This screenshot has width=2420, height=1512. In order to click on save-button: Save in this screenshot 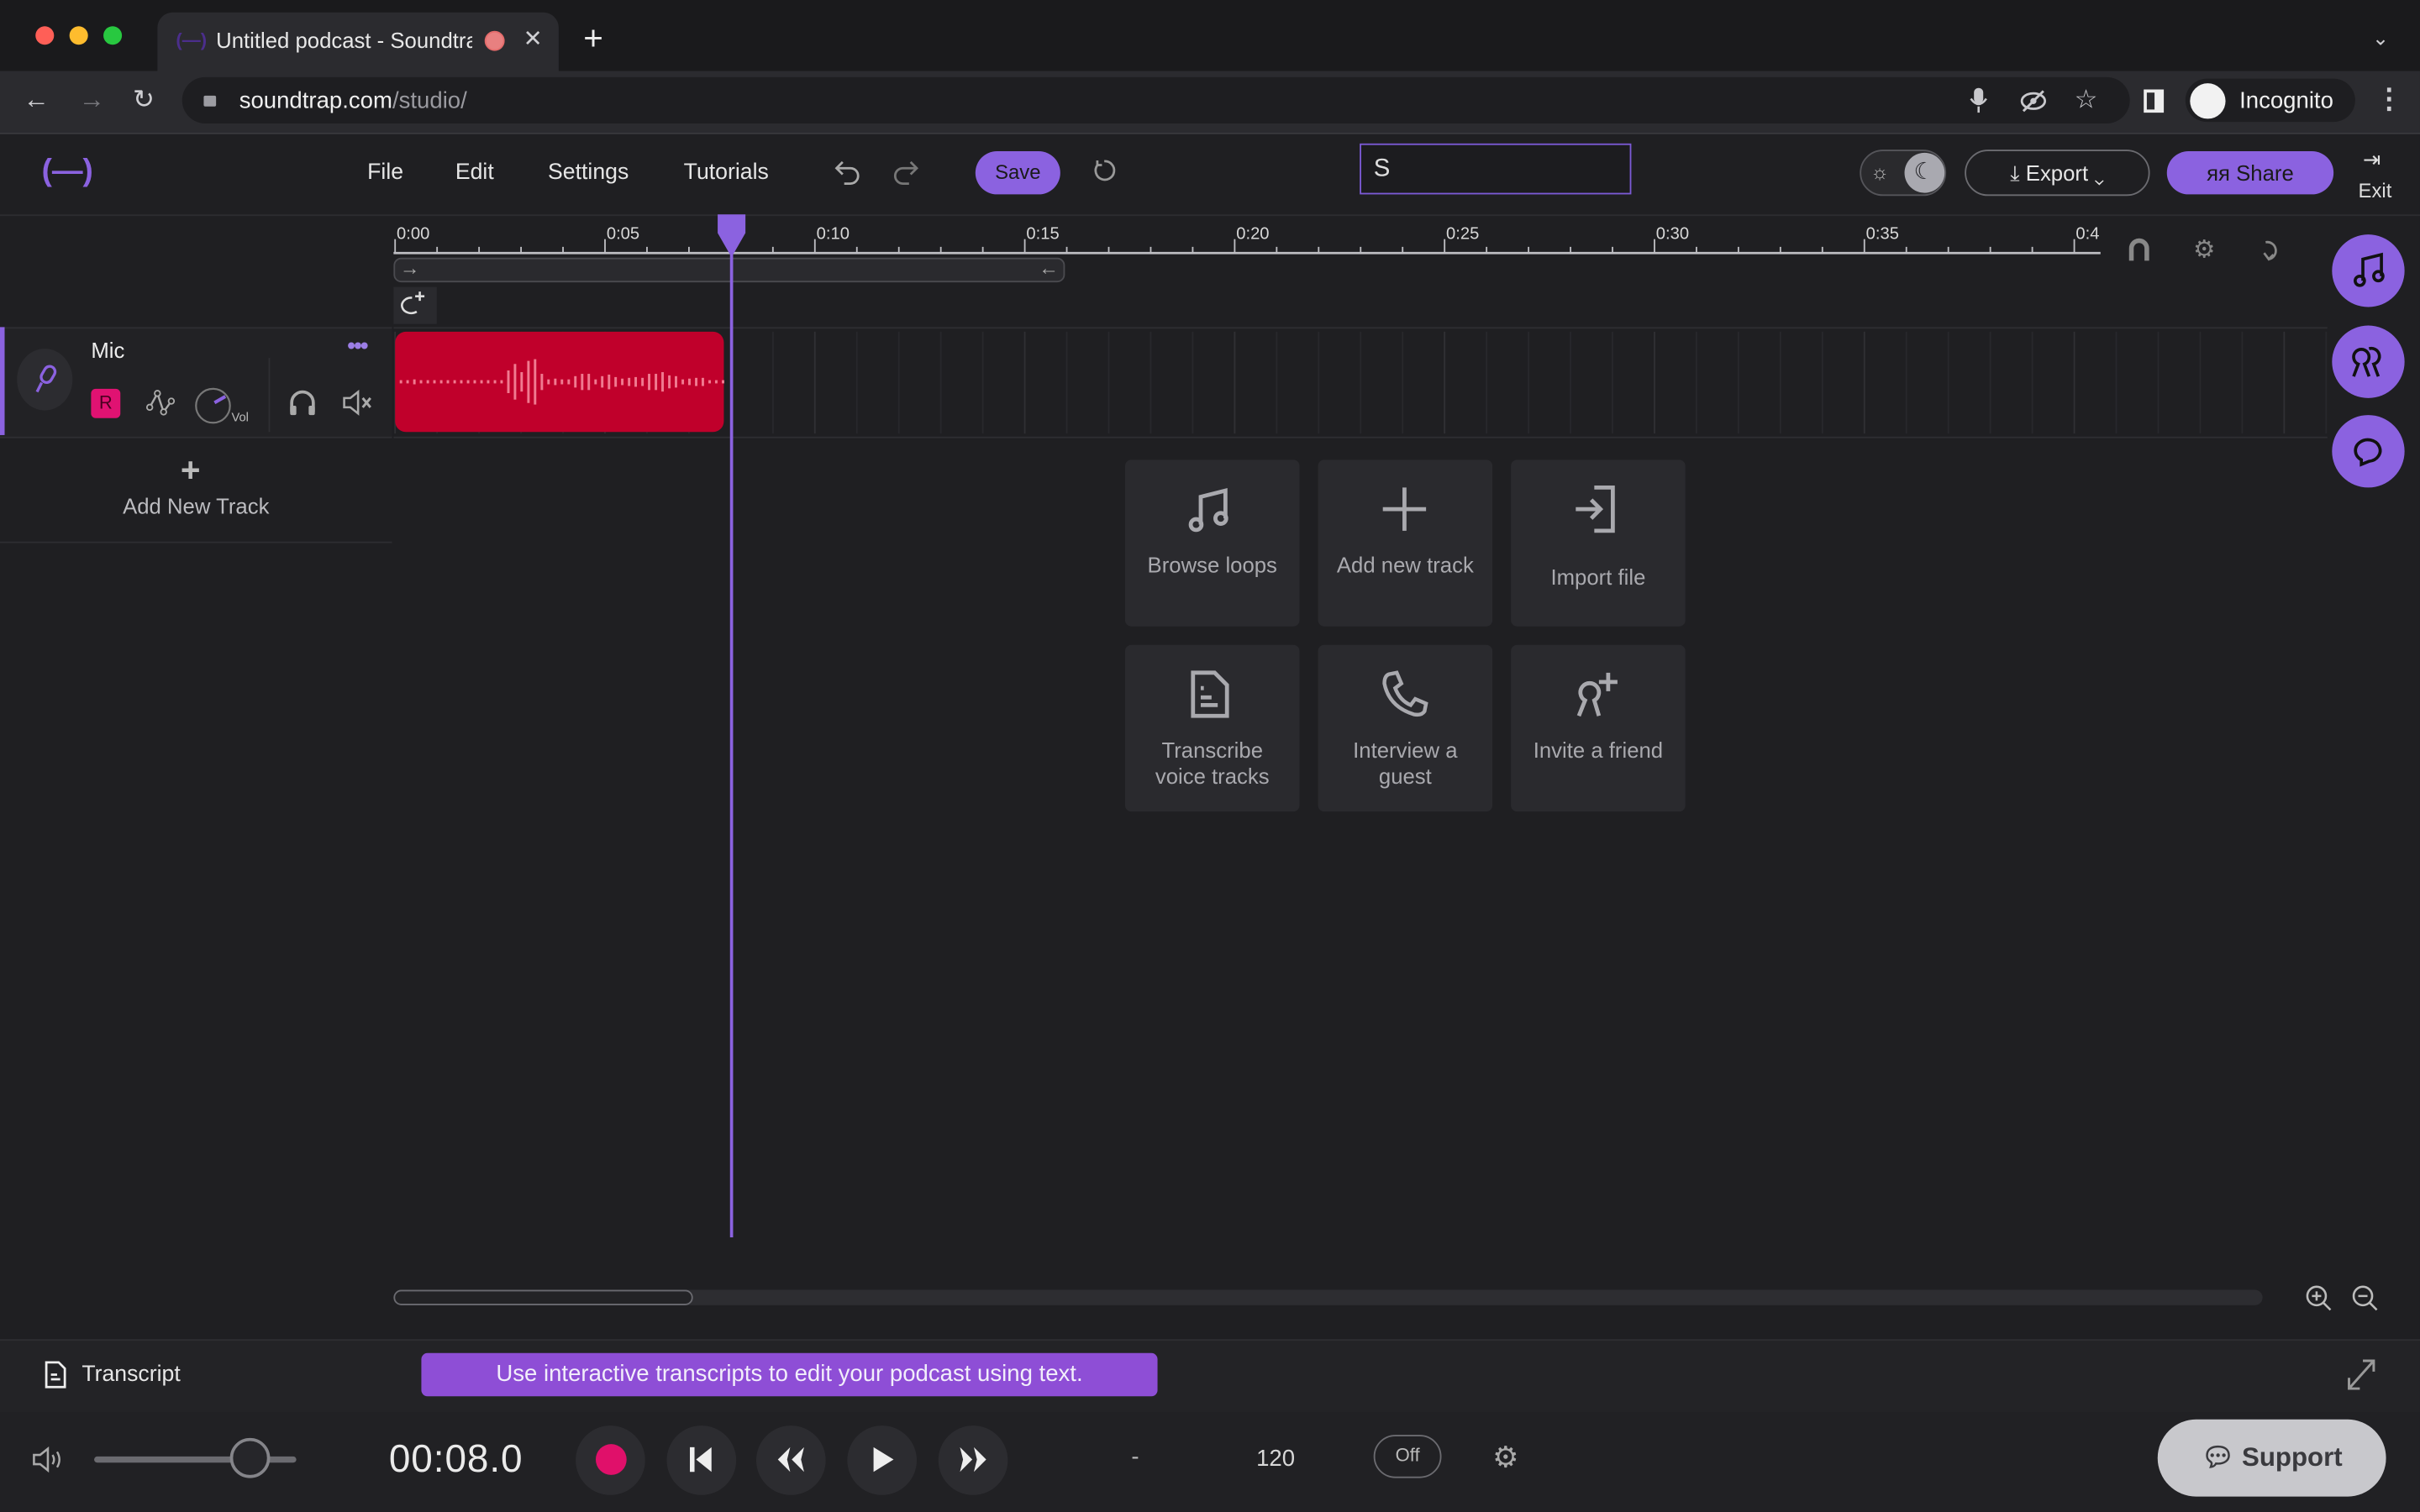, I will do `click(1018, 172)`.